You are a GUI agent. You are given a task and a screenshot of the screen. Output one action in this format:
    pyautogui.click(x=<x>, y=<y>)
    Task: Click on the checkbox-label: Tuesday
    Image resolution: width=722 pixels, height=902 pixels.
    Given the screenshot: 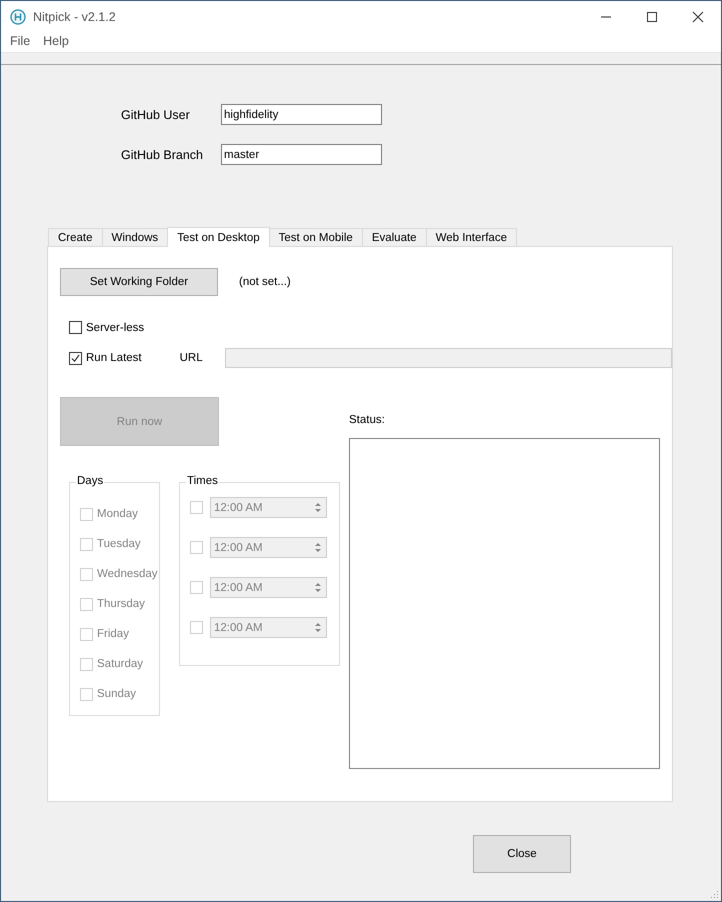 What is the action you would take?
    pyautogui.click(x=119, y=544)
    